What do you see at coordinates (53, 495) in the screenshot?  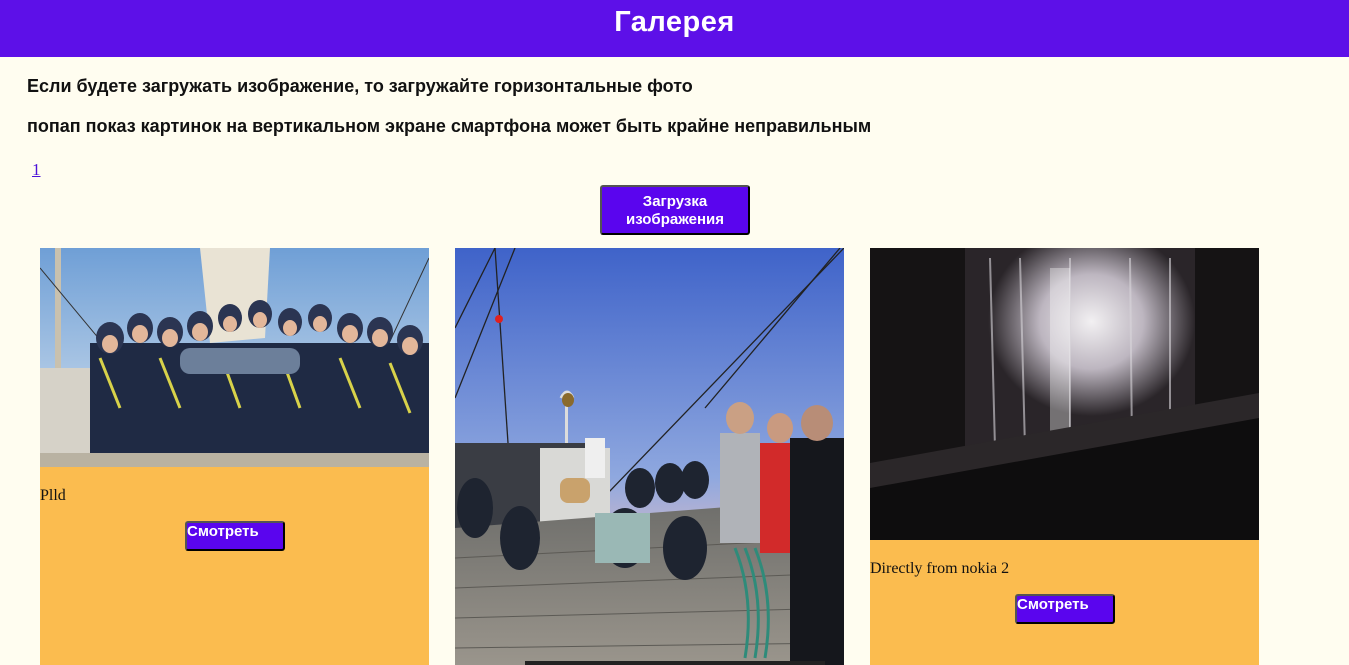 I see `gallery-card-caption: Plld` at bounding box center [53, 495].